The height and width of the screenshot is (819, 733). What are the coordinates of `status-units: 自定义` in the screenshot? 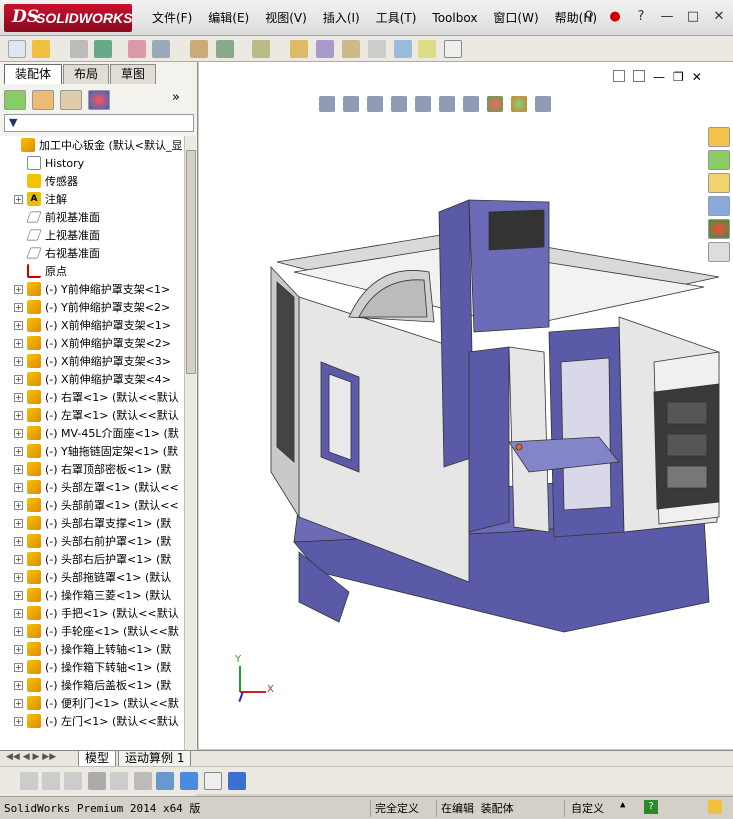 It's located at (586, 808).